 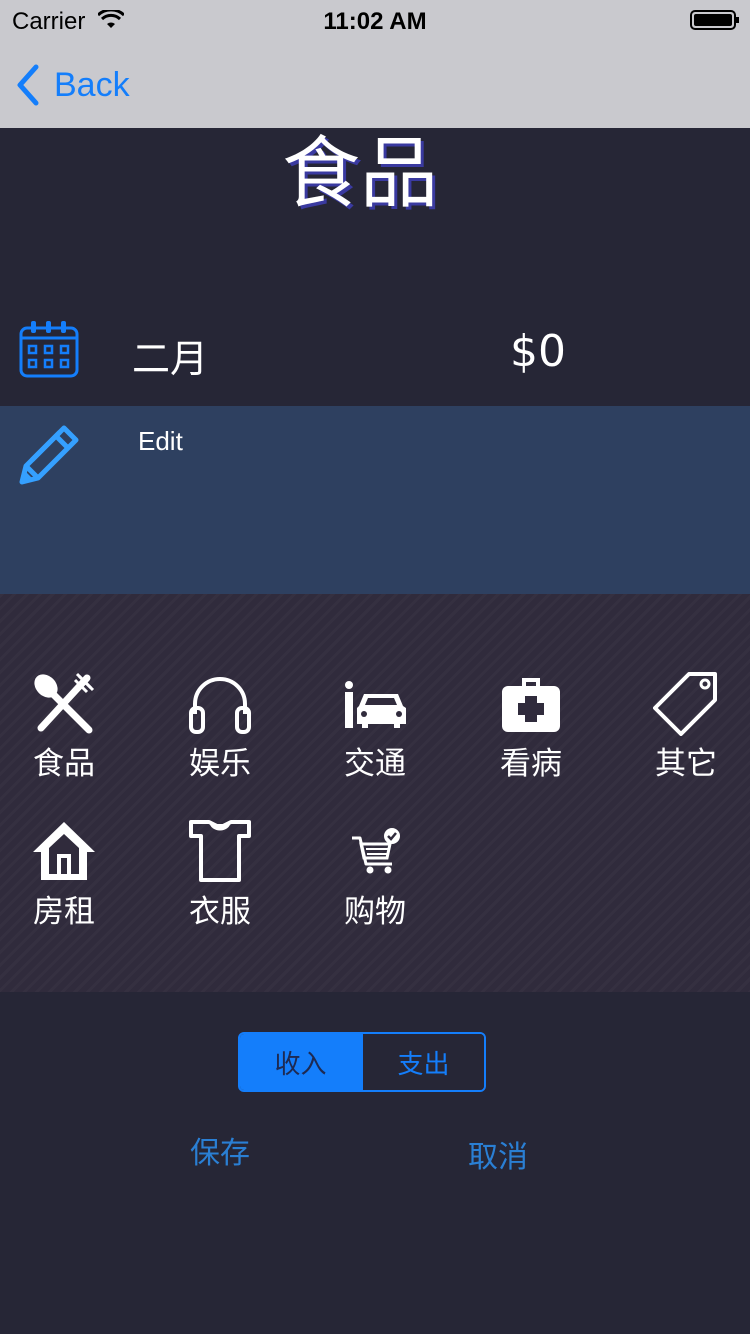 What do you see at coordinates (538, 351) in the screenshot?
I see `amount-display: $0` at bounding box center [538, 351].